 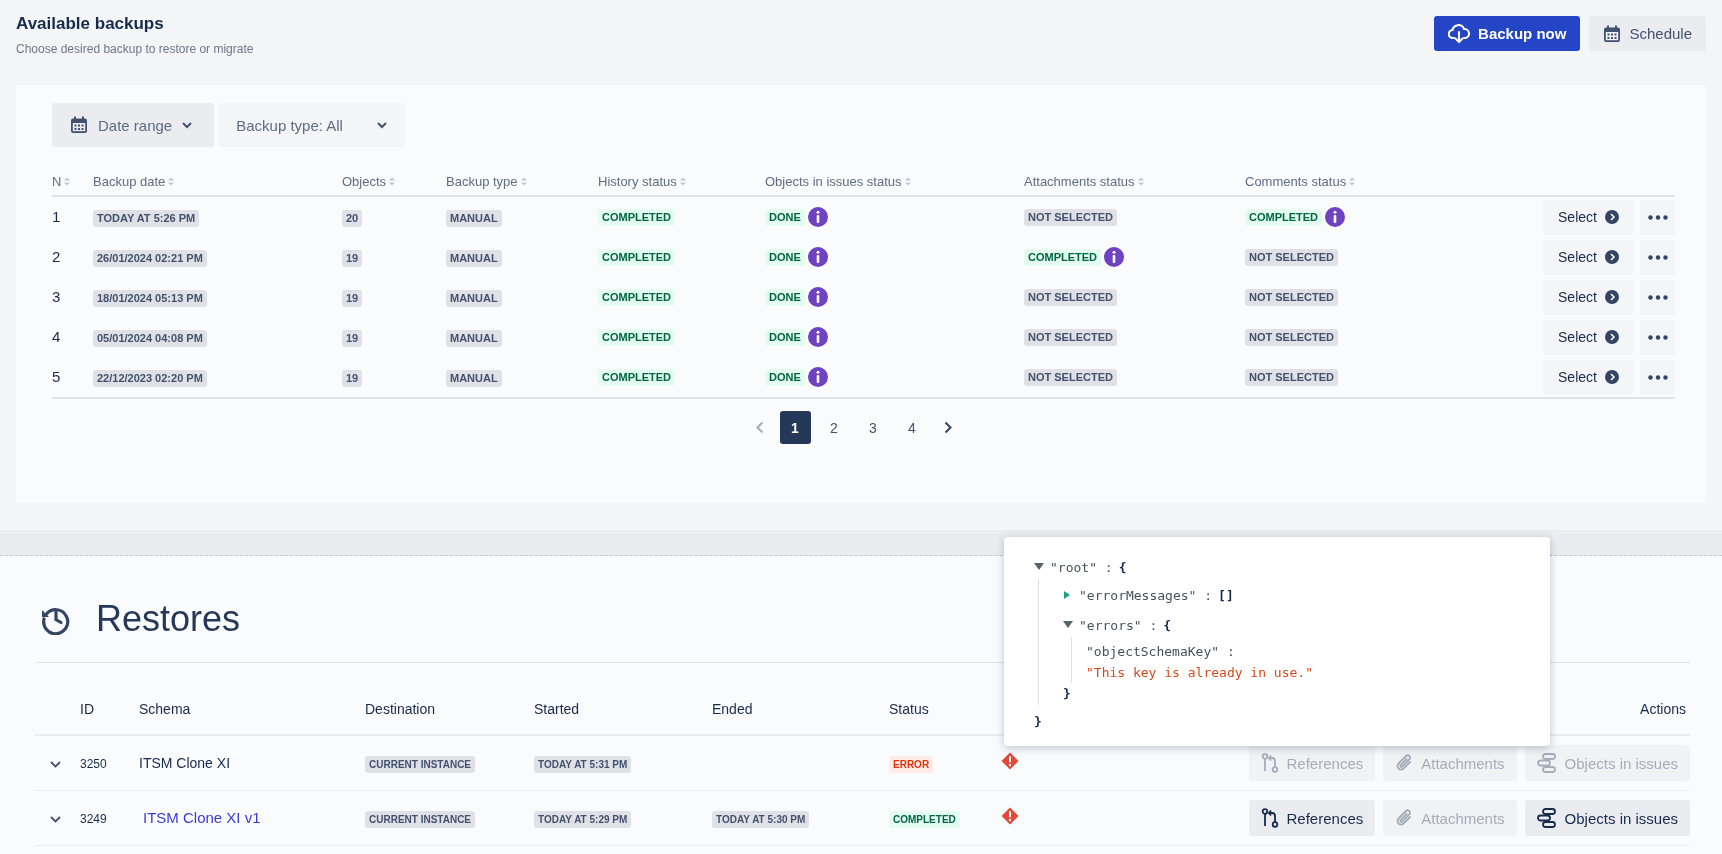 I want to click on status-tag: DONE, so click(x=785, y=297).